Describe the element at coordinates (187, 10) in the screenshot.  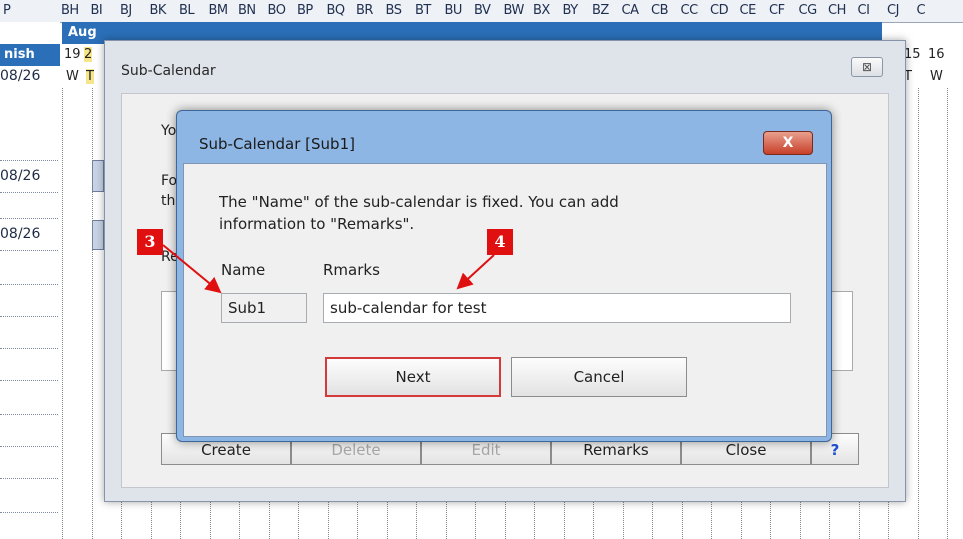
I see `column-header: BL` at that location.